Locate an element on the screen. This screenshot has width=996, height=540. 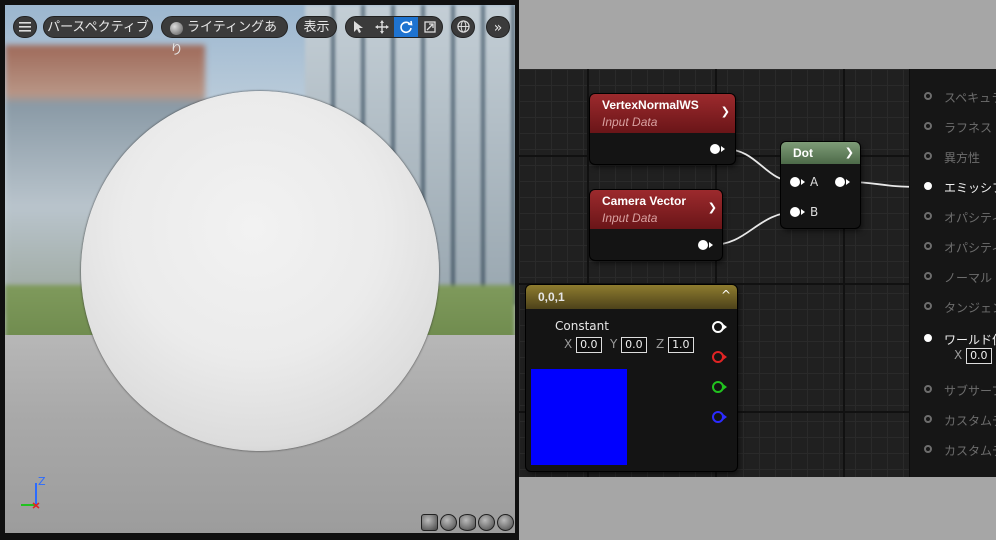
input-pin-arrow-icon is located at coordinates (803, 212).